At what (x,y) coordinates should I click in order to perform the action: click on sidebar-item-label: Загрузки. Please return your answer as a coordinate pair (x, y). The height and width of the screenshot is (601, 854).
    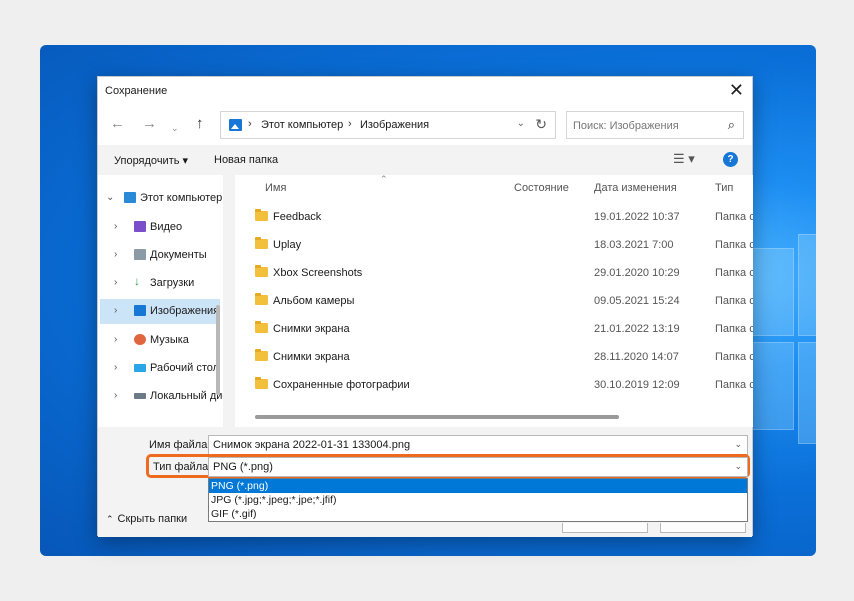
    Looking at the image, I should click on (172, 283).